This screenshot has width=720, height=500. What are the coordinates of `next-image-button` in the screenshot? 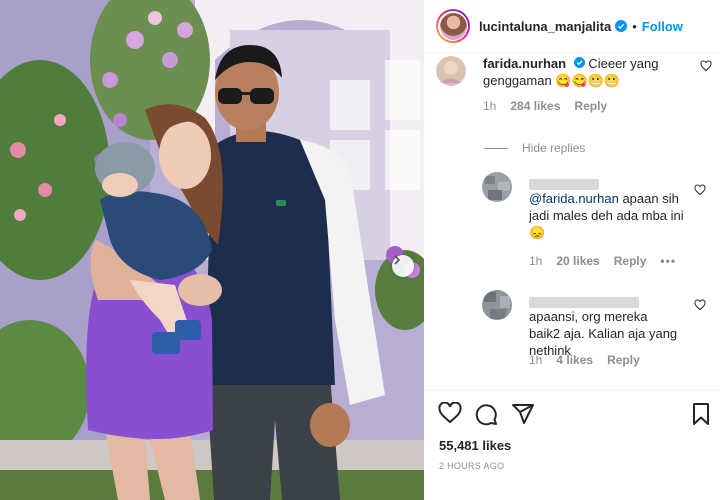 It's located at (403, 266).